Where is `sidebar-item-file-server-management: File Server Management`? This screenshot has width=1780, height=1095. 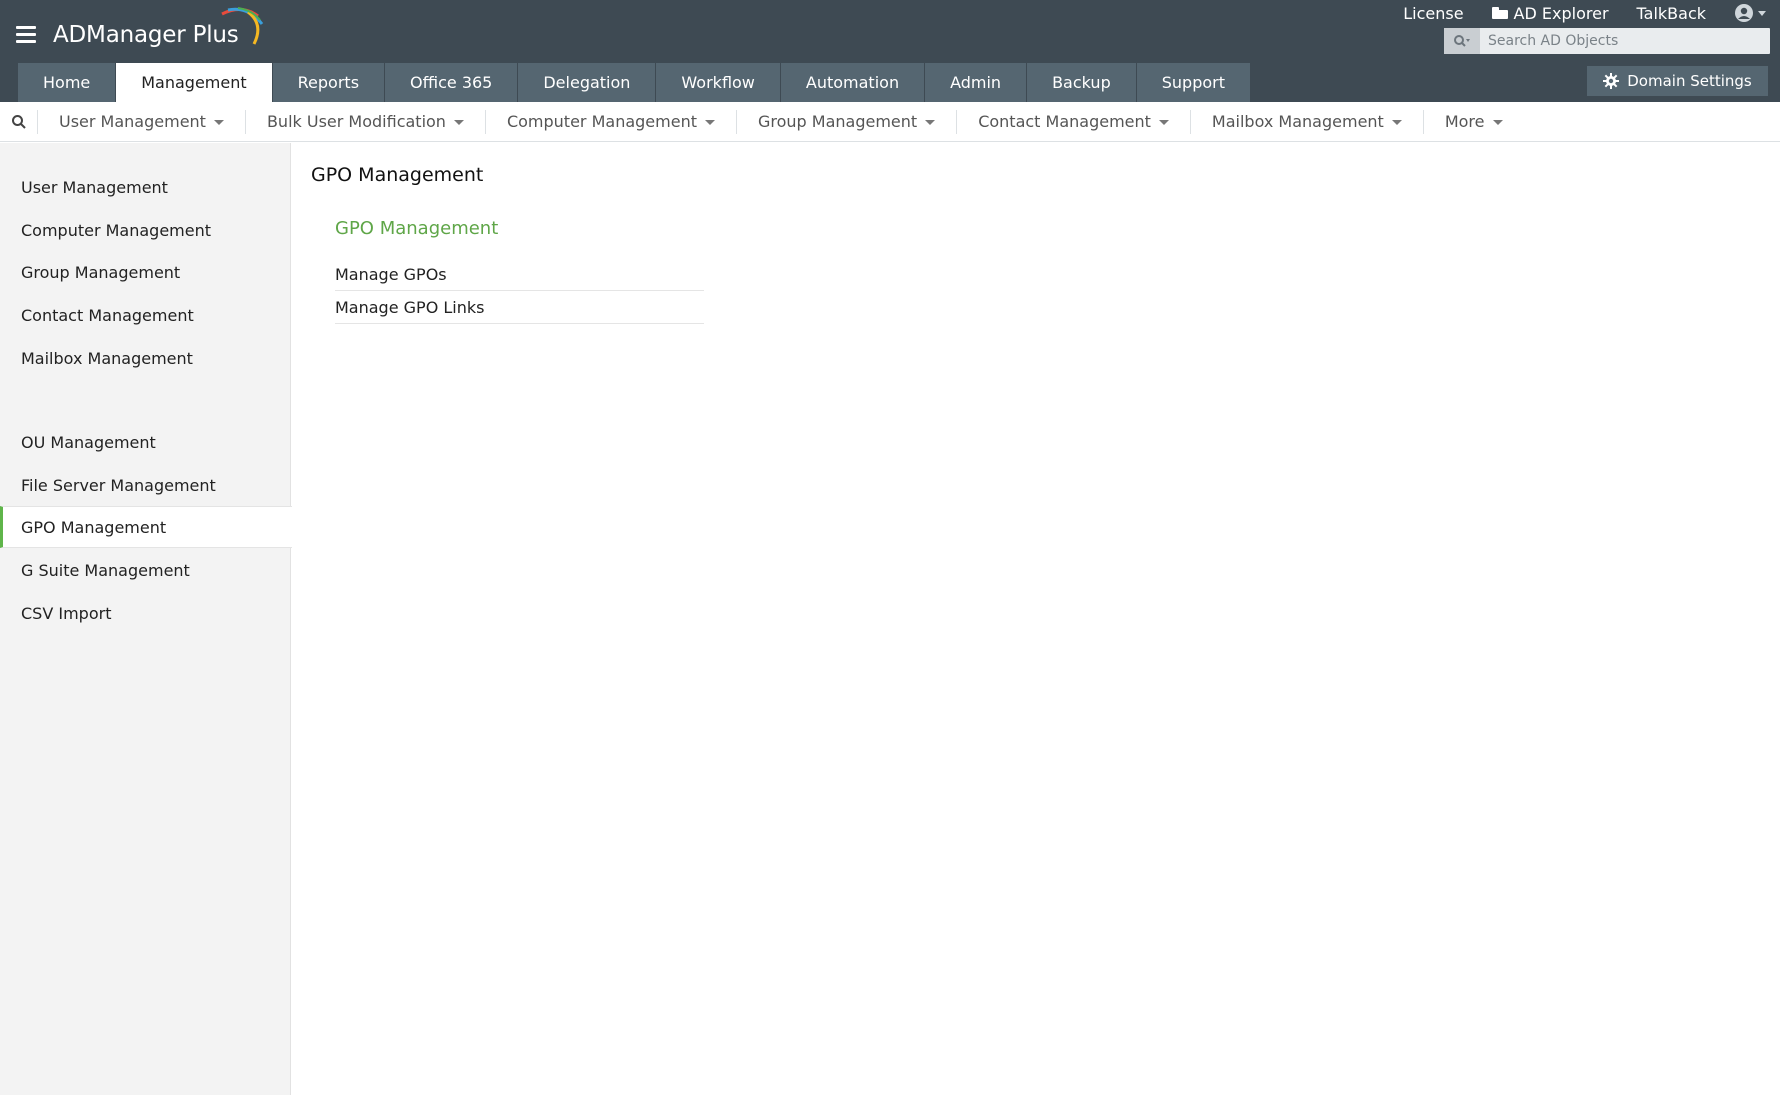
sidebar-item-file-server-management: File Server Management is located at coordinates (145, 485).